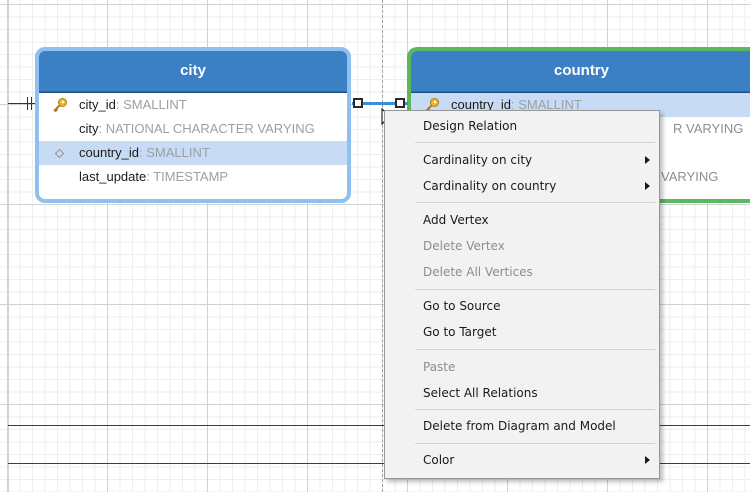 The width and height of the screenshot is (750, 492). I want to click on menu-item-label: Cardinality on country, so click(490, 186).